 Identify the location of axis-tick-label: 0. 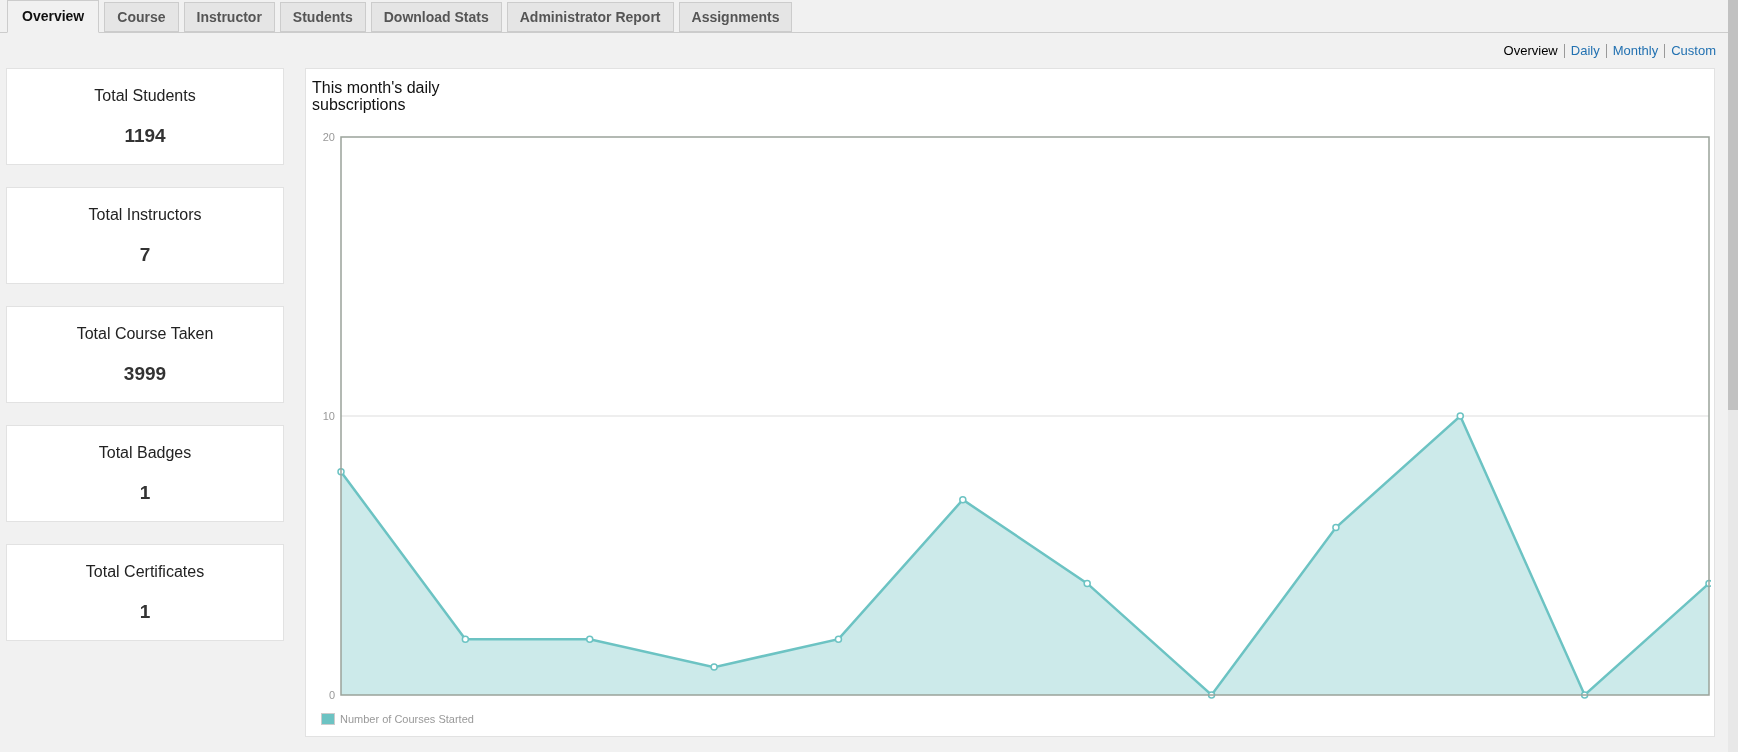
(331, 695).